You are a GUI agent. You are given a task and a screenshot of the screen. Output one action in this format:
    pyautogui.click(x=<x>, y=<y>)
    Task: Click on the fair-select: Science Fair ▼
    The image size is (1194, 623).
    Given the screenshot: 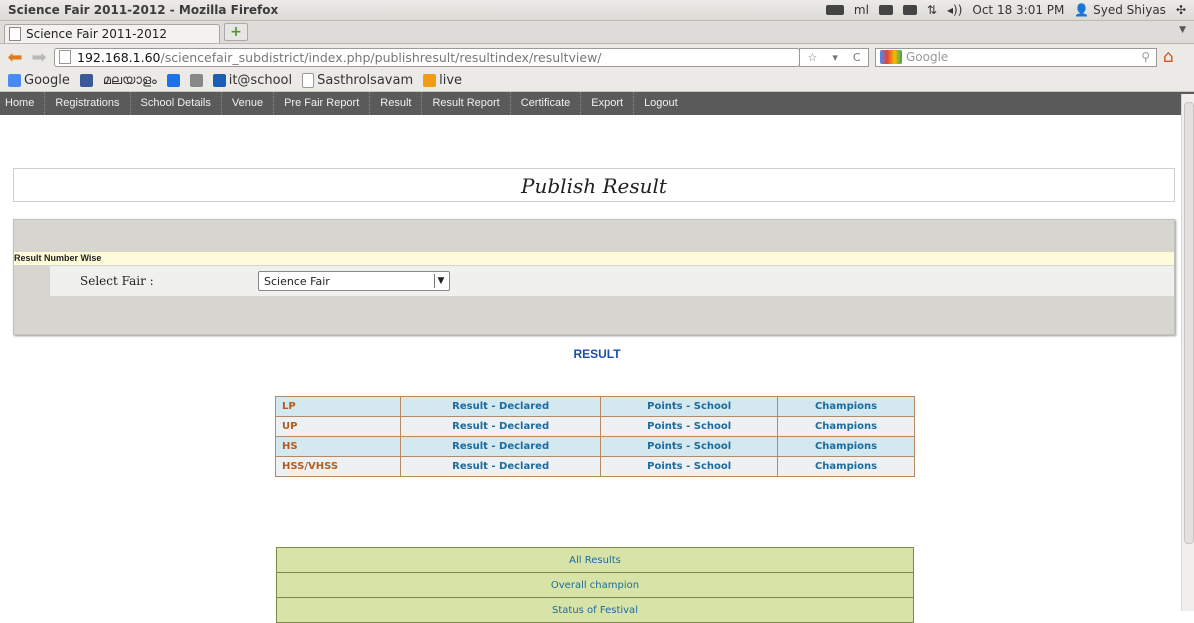 What is the action you would take?
    pyautogui.click(x=354, y=281)
    